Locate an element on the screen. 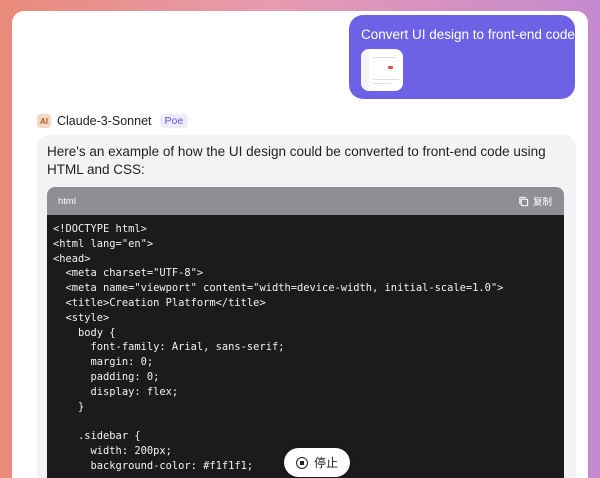  image-thumbnail-icon is located at coordinates (382, 70).